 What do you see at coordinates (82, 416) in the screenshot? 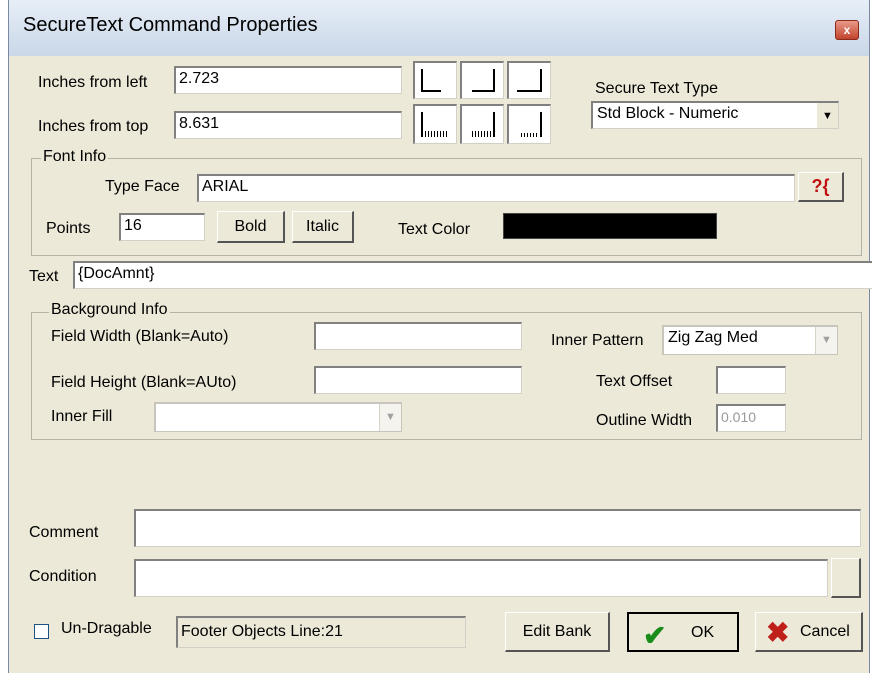
I see `inner-fill-label: Inner Fill` at bounding box center [82, 416].